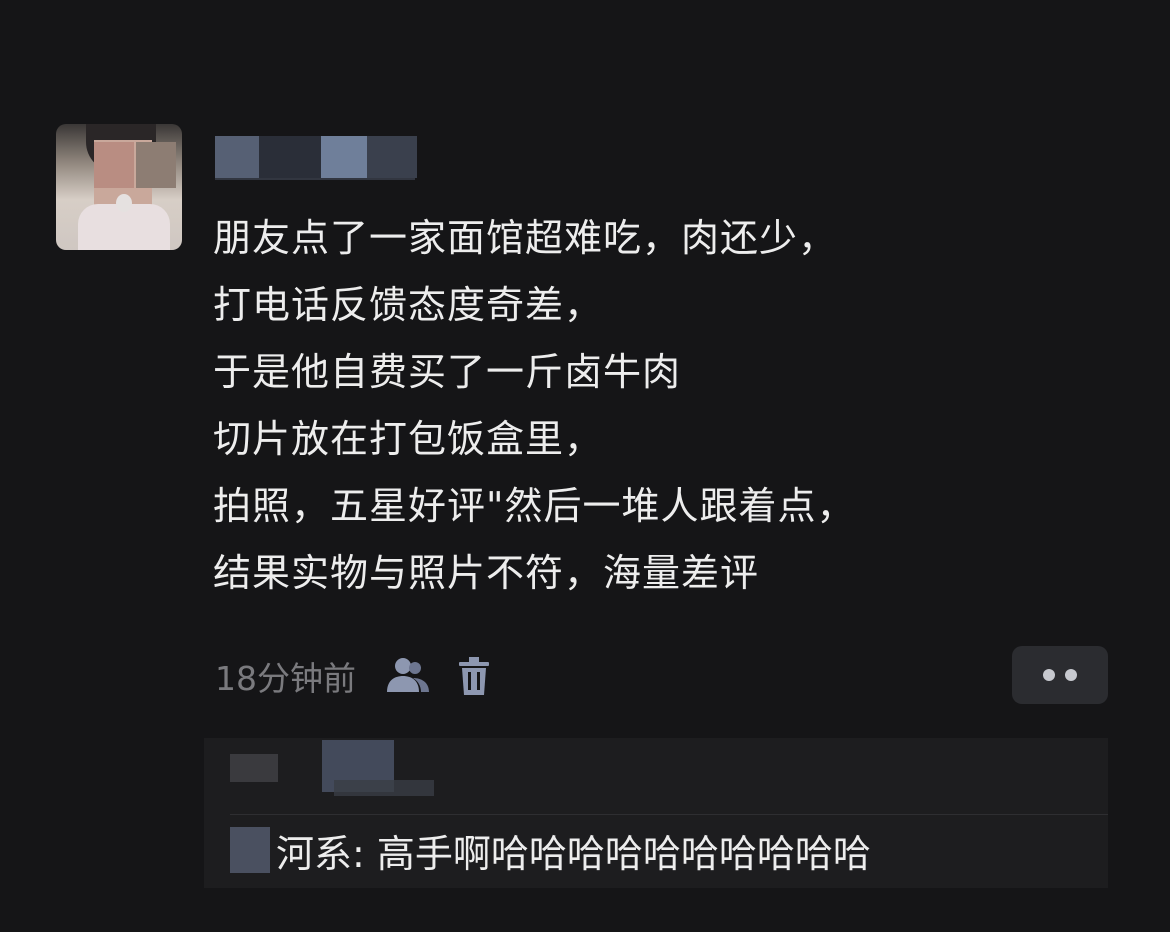  What do you see at coordinates (250, 850) in the screenshot?
I see `commenter-name-blur` at bounding box center [250, 850].